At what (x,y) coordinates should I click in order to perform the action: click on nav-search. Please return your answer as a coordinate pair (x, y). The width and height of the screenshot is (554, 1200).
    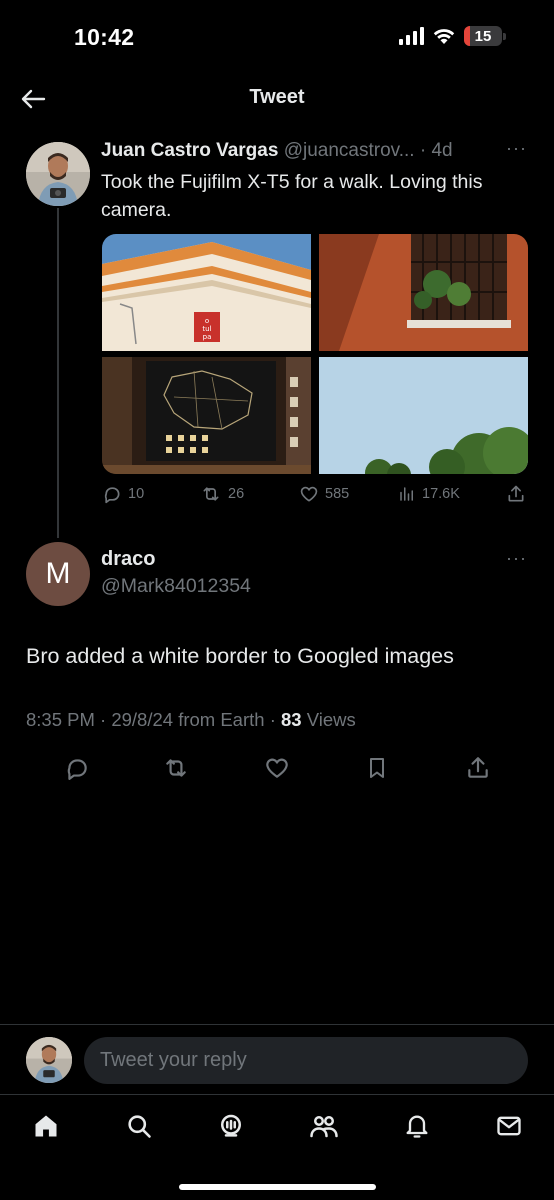
    Looking at the image, I should click on (139, 1126).